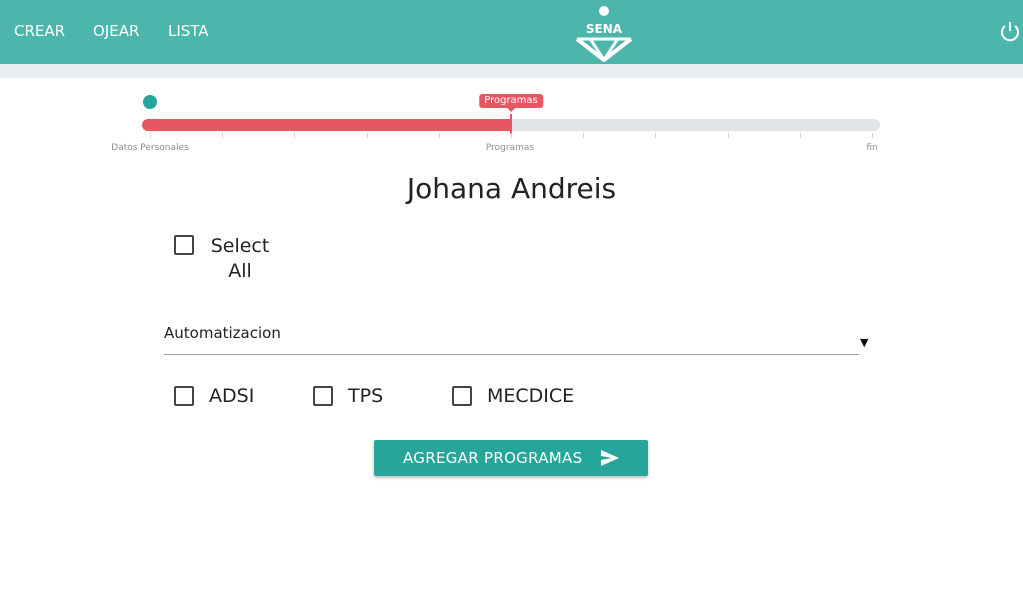 The width and height of the screenshot is (1023, 603). Describe the element at coordinates (39, 31) in the screenshot. I see `nav-link-crear: CREAR` at that location.